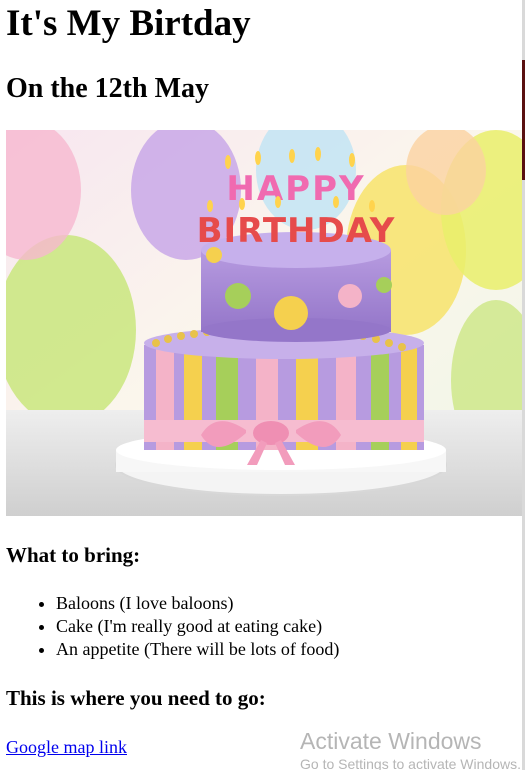 This screenshot has width=525, height=770. I want to click on google-map-link: Google map link, so click(66, 747).